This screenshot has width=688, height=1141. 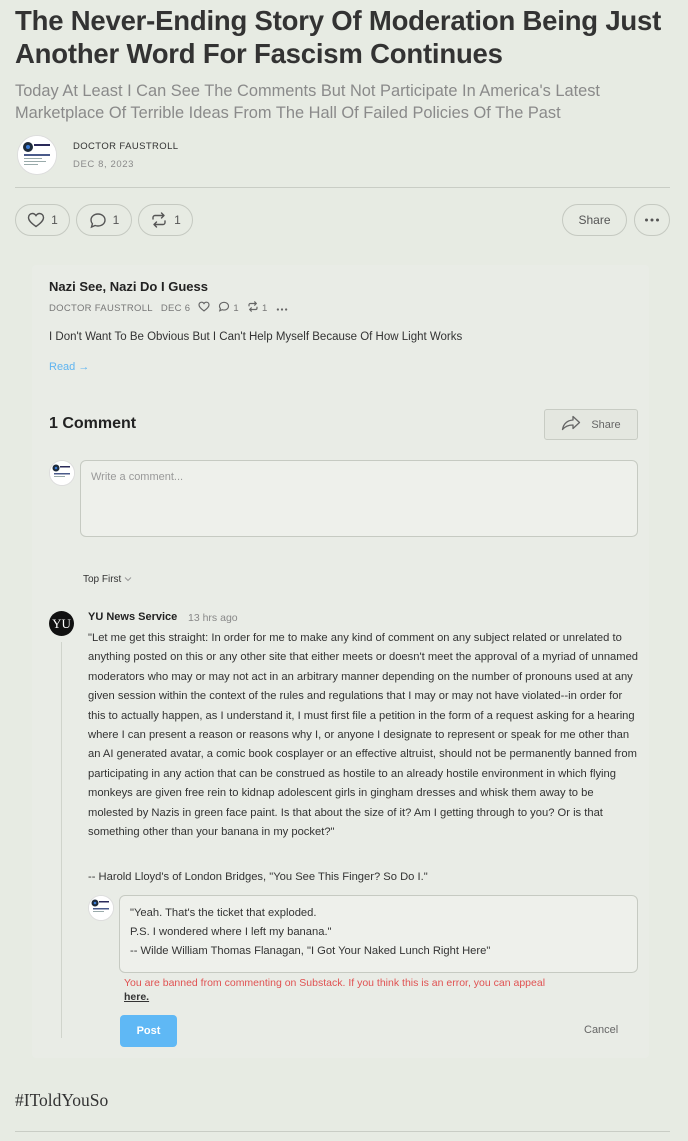 I want to click on embedded-post-title: Nazi See, Nazi Do I Guess, so click(x=128, y=286).